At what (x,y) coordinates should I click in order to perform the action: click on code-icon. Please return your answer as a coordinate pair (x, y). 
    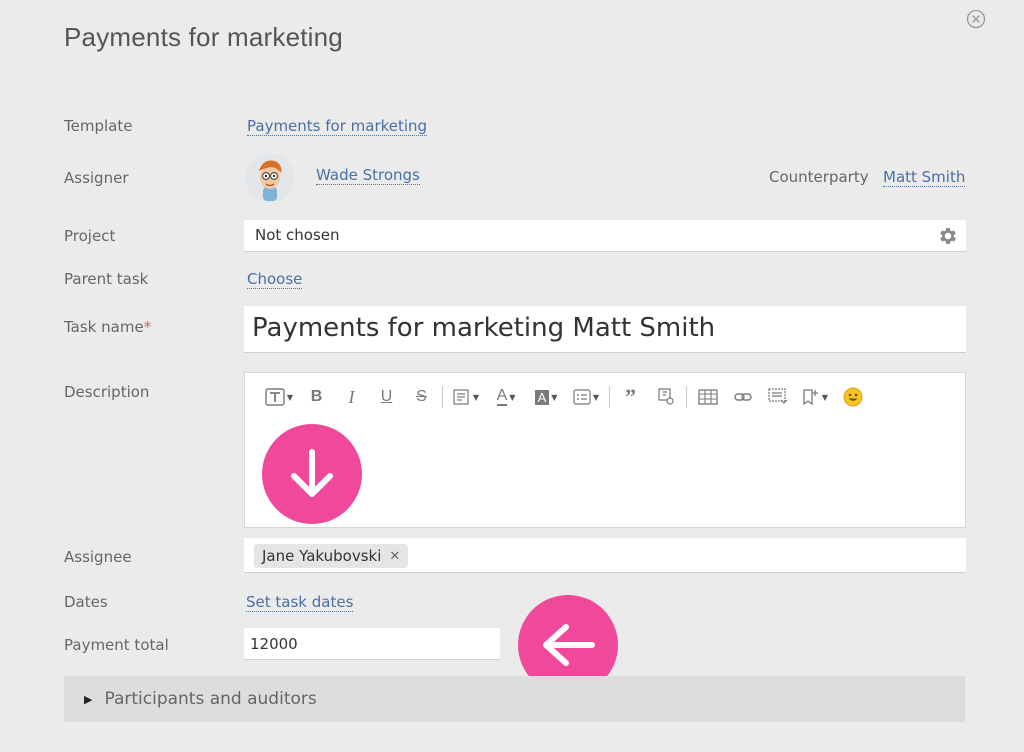
    Looking at the image, I should click on (665, 397).